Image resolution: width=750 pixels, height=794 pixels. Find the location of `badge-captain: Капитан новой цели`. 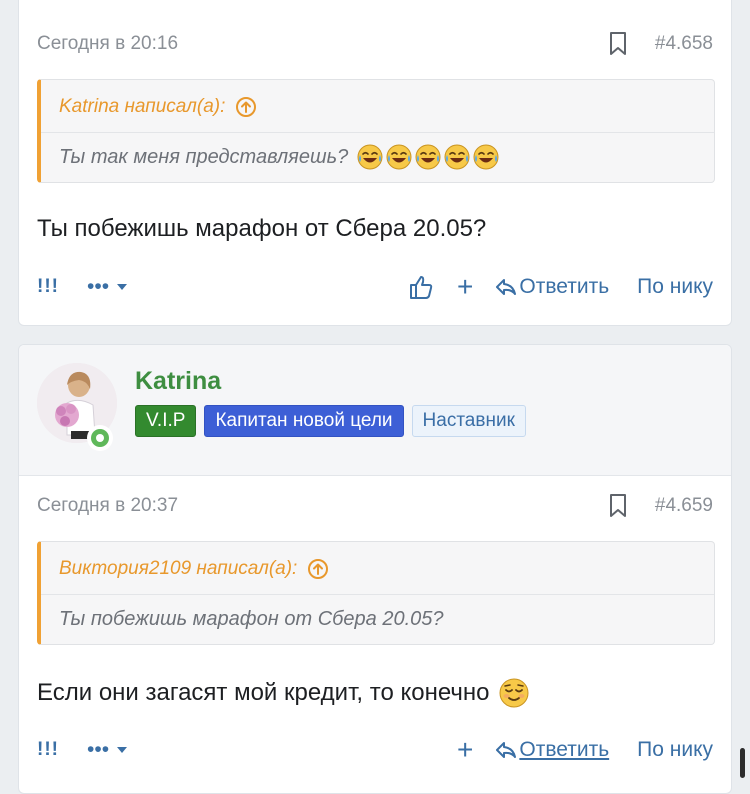

badge-captain: Капитан новой цели is located at coordinates (304, 421).